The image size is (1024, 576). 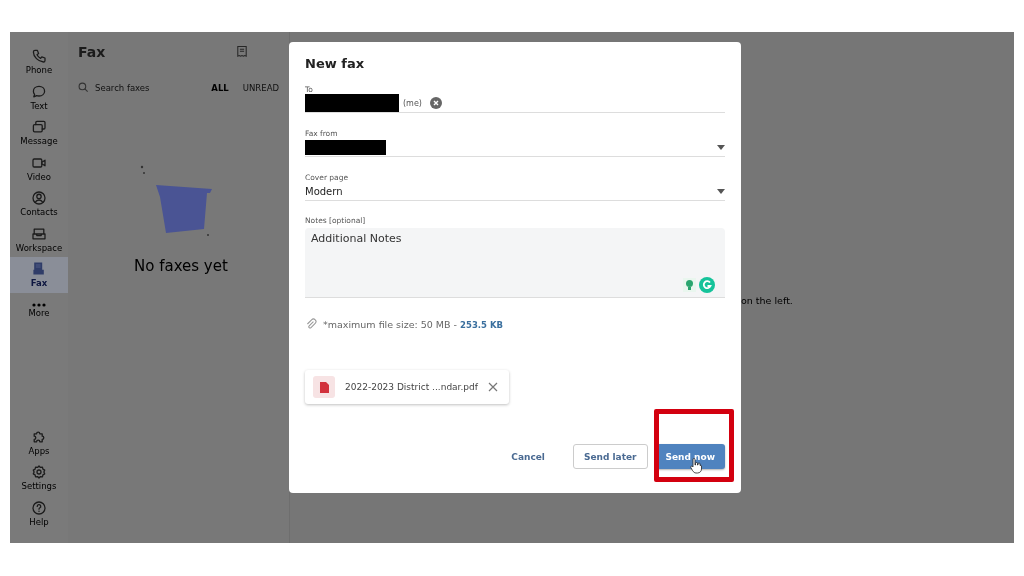 What do you see at coordinates (220, 87) in the screenshot?
I see `filter-tab: ALL` at bounding box center [220, 87].